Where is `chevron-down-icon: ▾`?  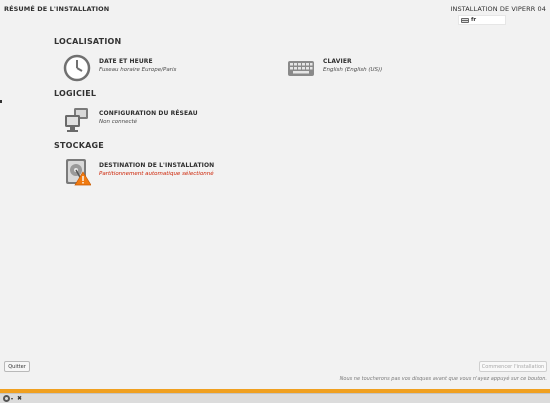
chevron-down-icon: ▾ is located at coordinates (12, 398).